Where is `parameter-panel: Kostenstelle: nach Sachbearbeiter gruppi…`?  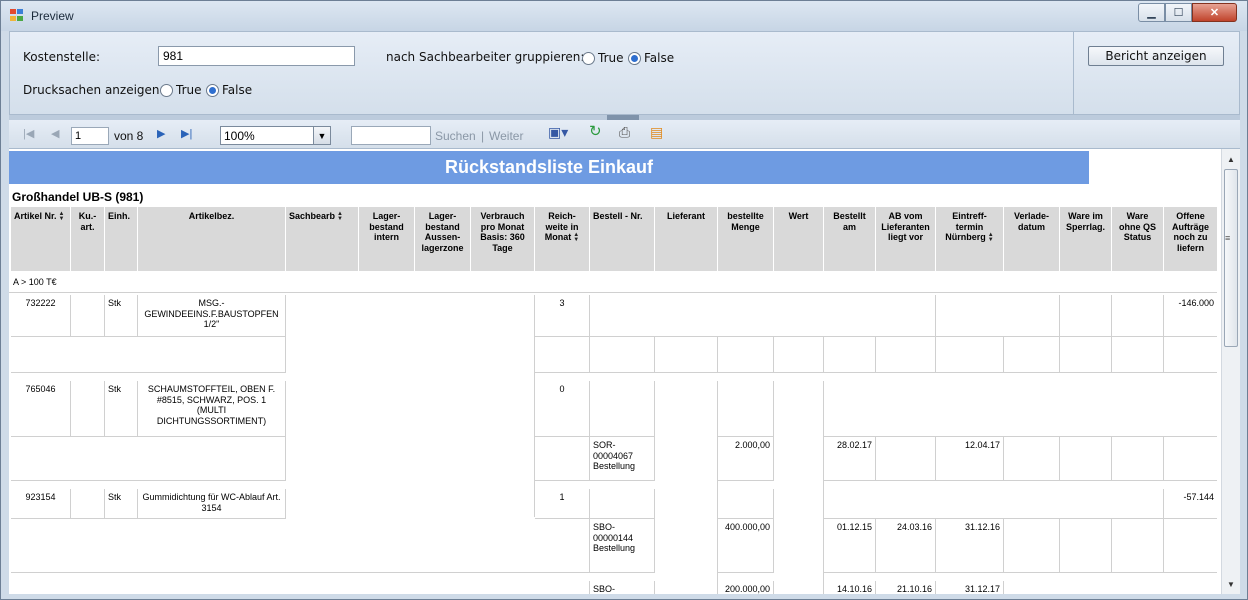
parameter-panel: Kostenstelle: nach Sachbearbeiter gruppi… is located at coordinates (624, 73).